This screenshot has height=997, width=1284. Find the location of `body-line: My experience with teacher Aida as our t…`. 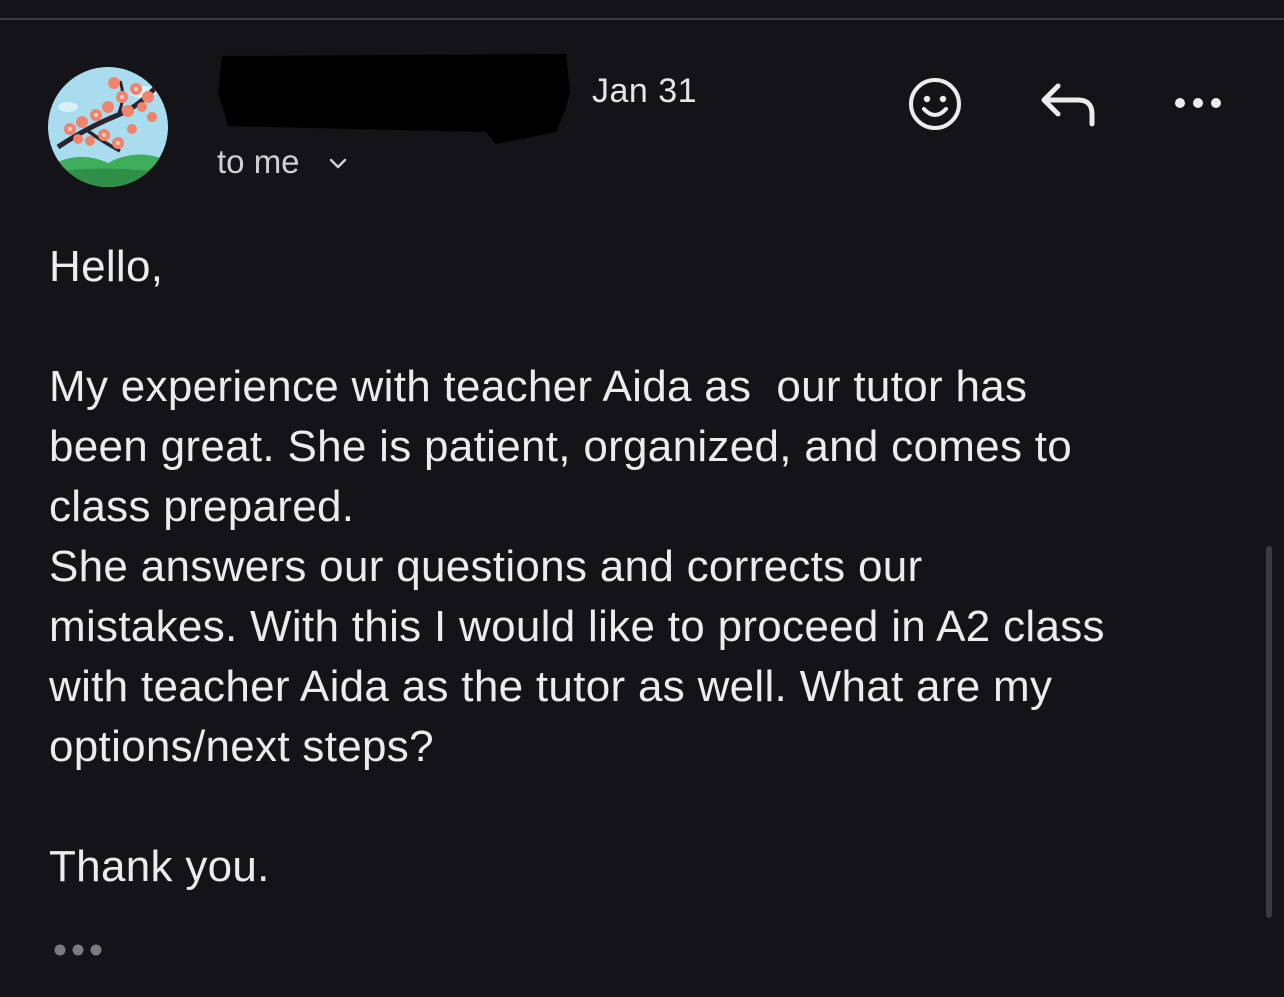

body-line: My experience with teacher Aida as our t… is located at coordinates (538, 386).